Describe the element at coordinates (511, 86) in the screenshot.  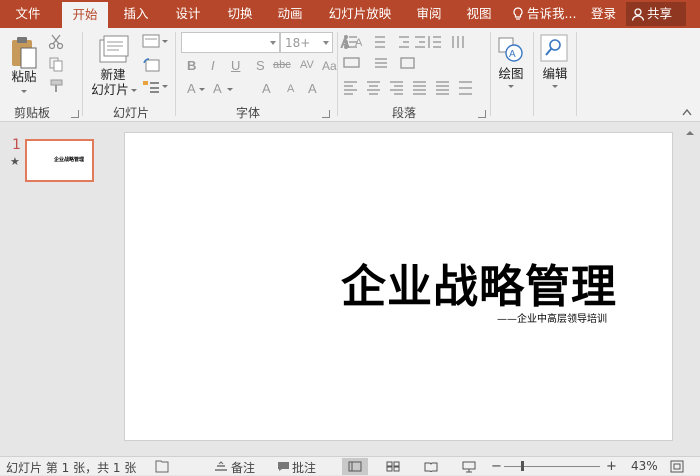
I see `drawing-dropdown-caret` at that location.